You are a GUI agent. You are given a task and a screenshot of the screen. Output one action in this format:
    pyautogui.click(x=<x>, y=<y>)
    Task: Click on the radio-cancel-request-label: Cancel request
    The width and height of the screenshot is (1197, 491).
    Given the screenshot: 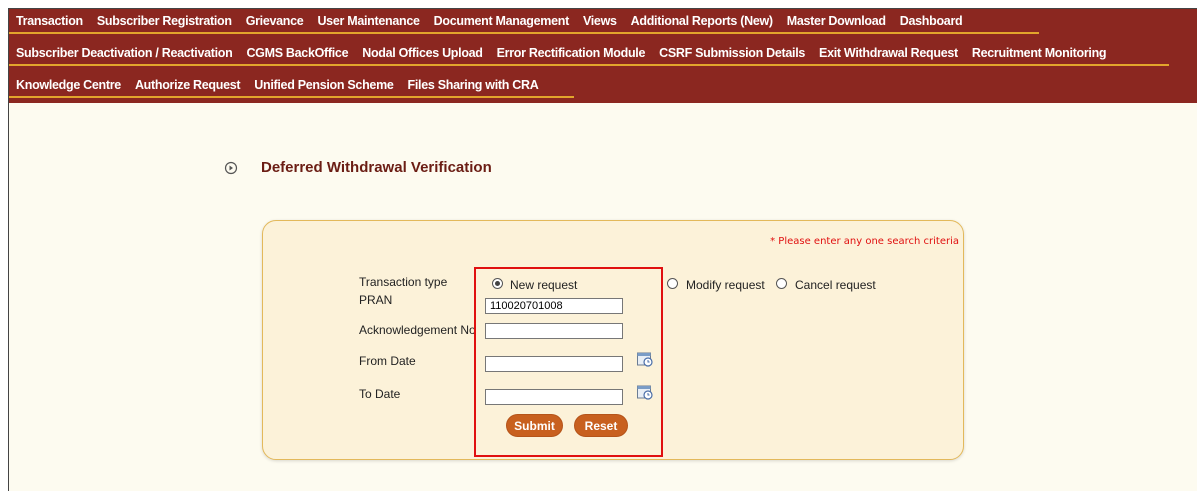 What is the action you would take?
    pyautogui.click(x=835, y=285)
    